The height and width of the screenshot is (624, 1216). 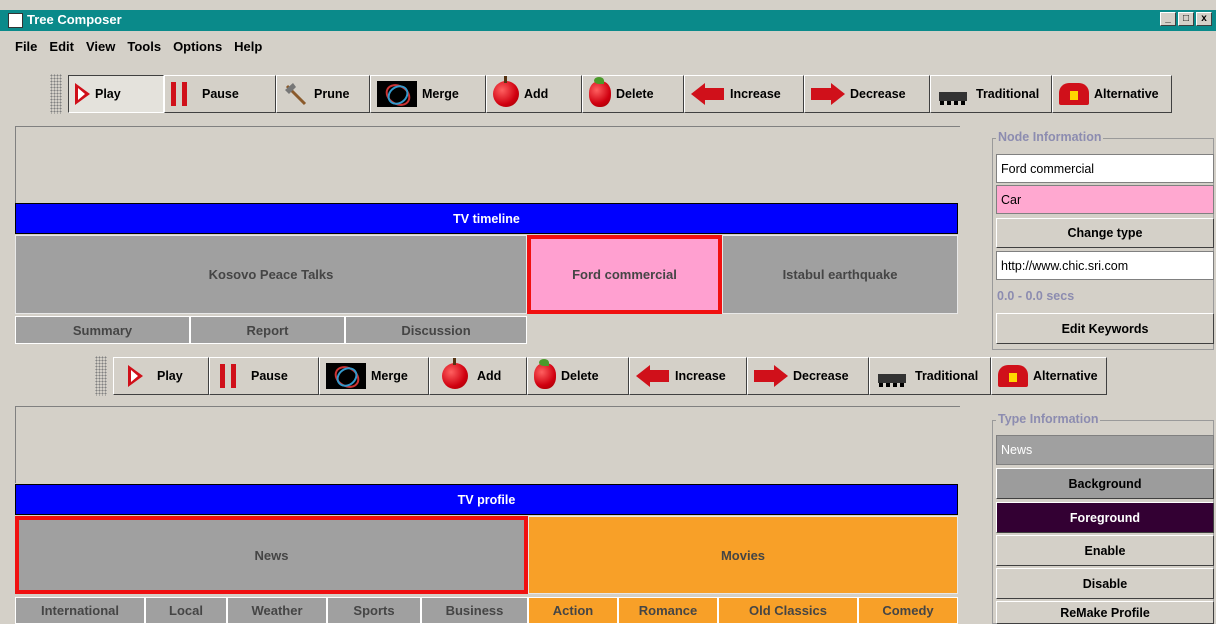 I want to click on edit-keywords-button: Edit Keywords, so click(x=1105, y=328).